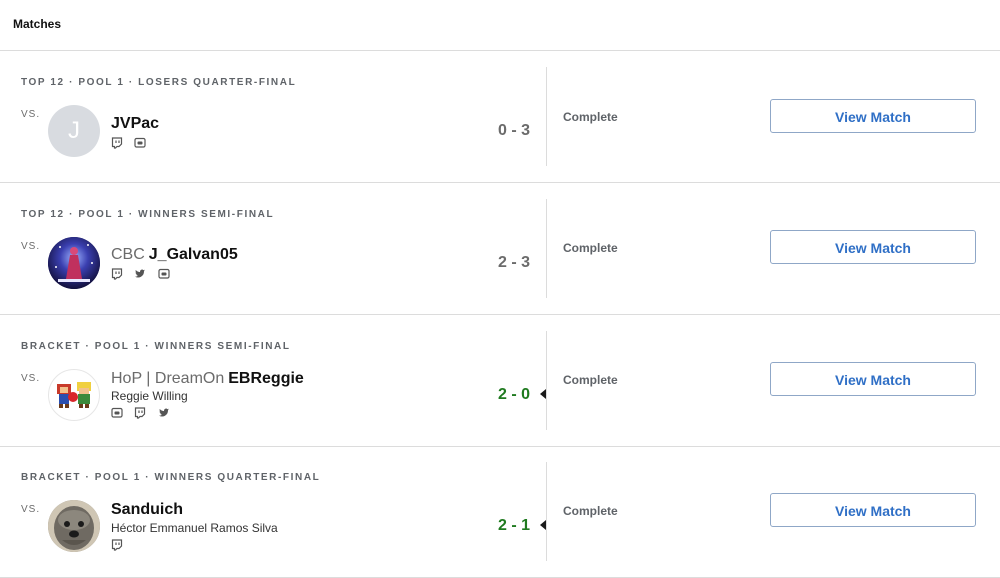  I want to click on matches-header: Matches, so click(500, 25).